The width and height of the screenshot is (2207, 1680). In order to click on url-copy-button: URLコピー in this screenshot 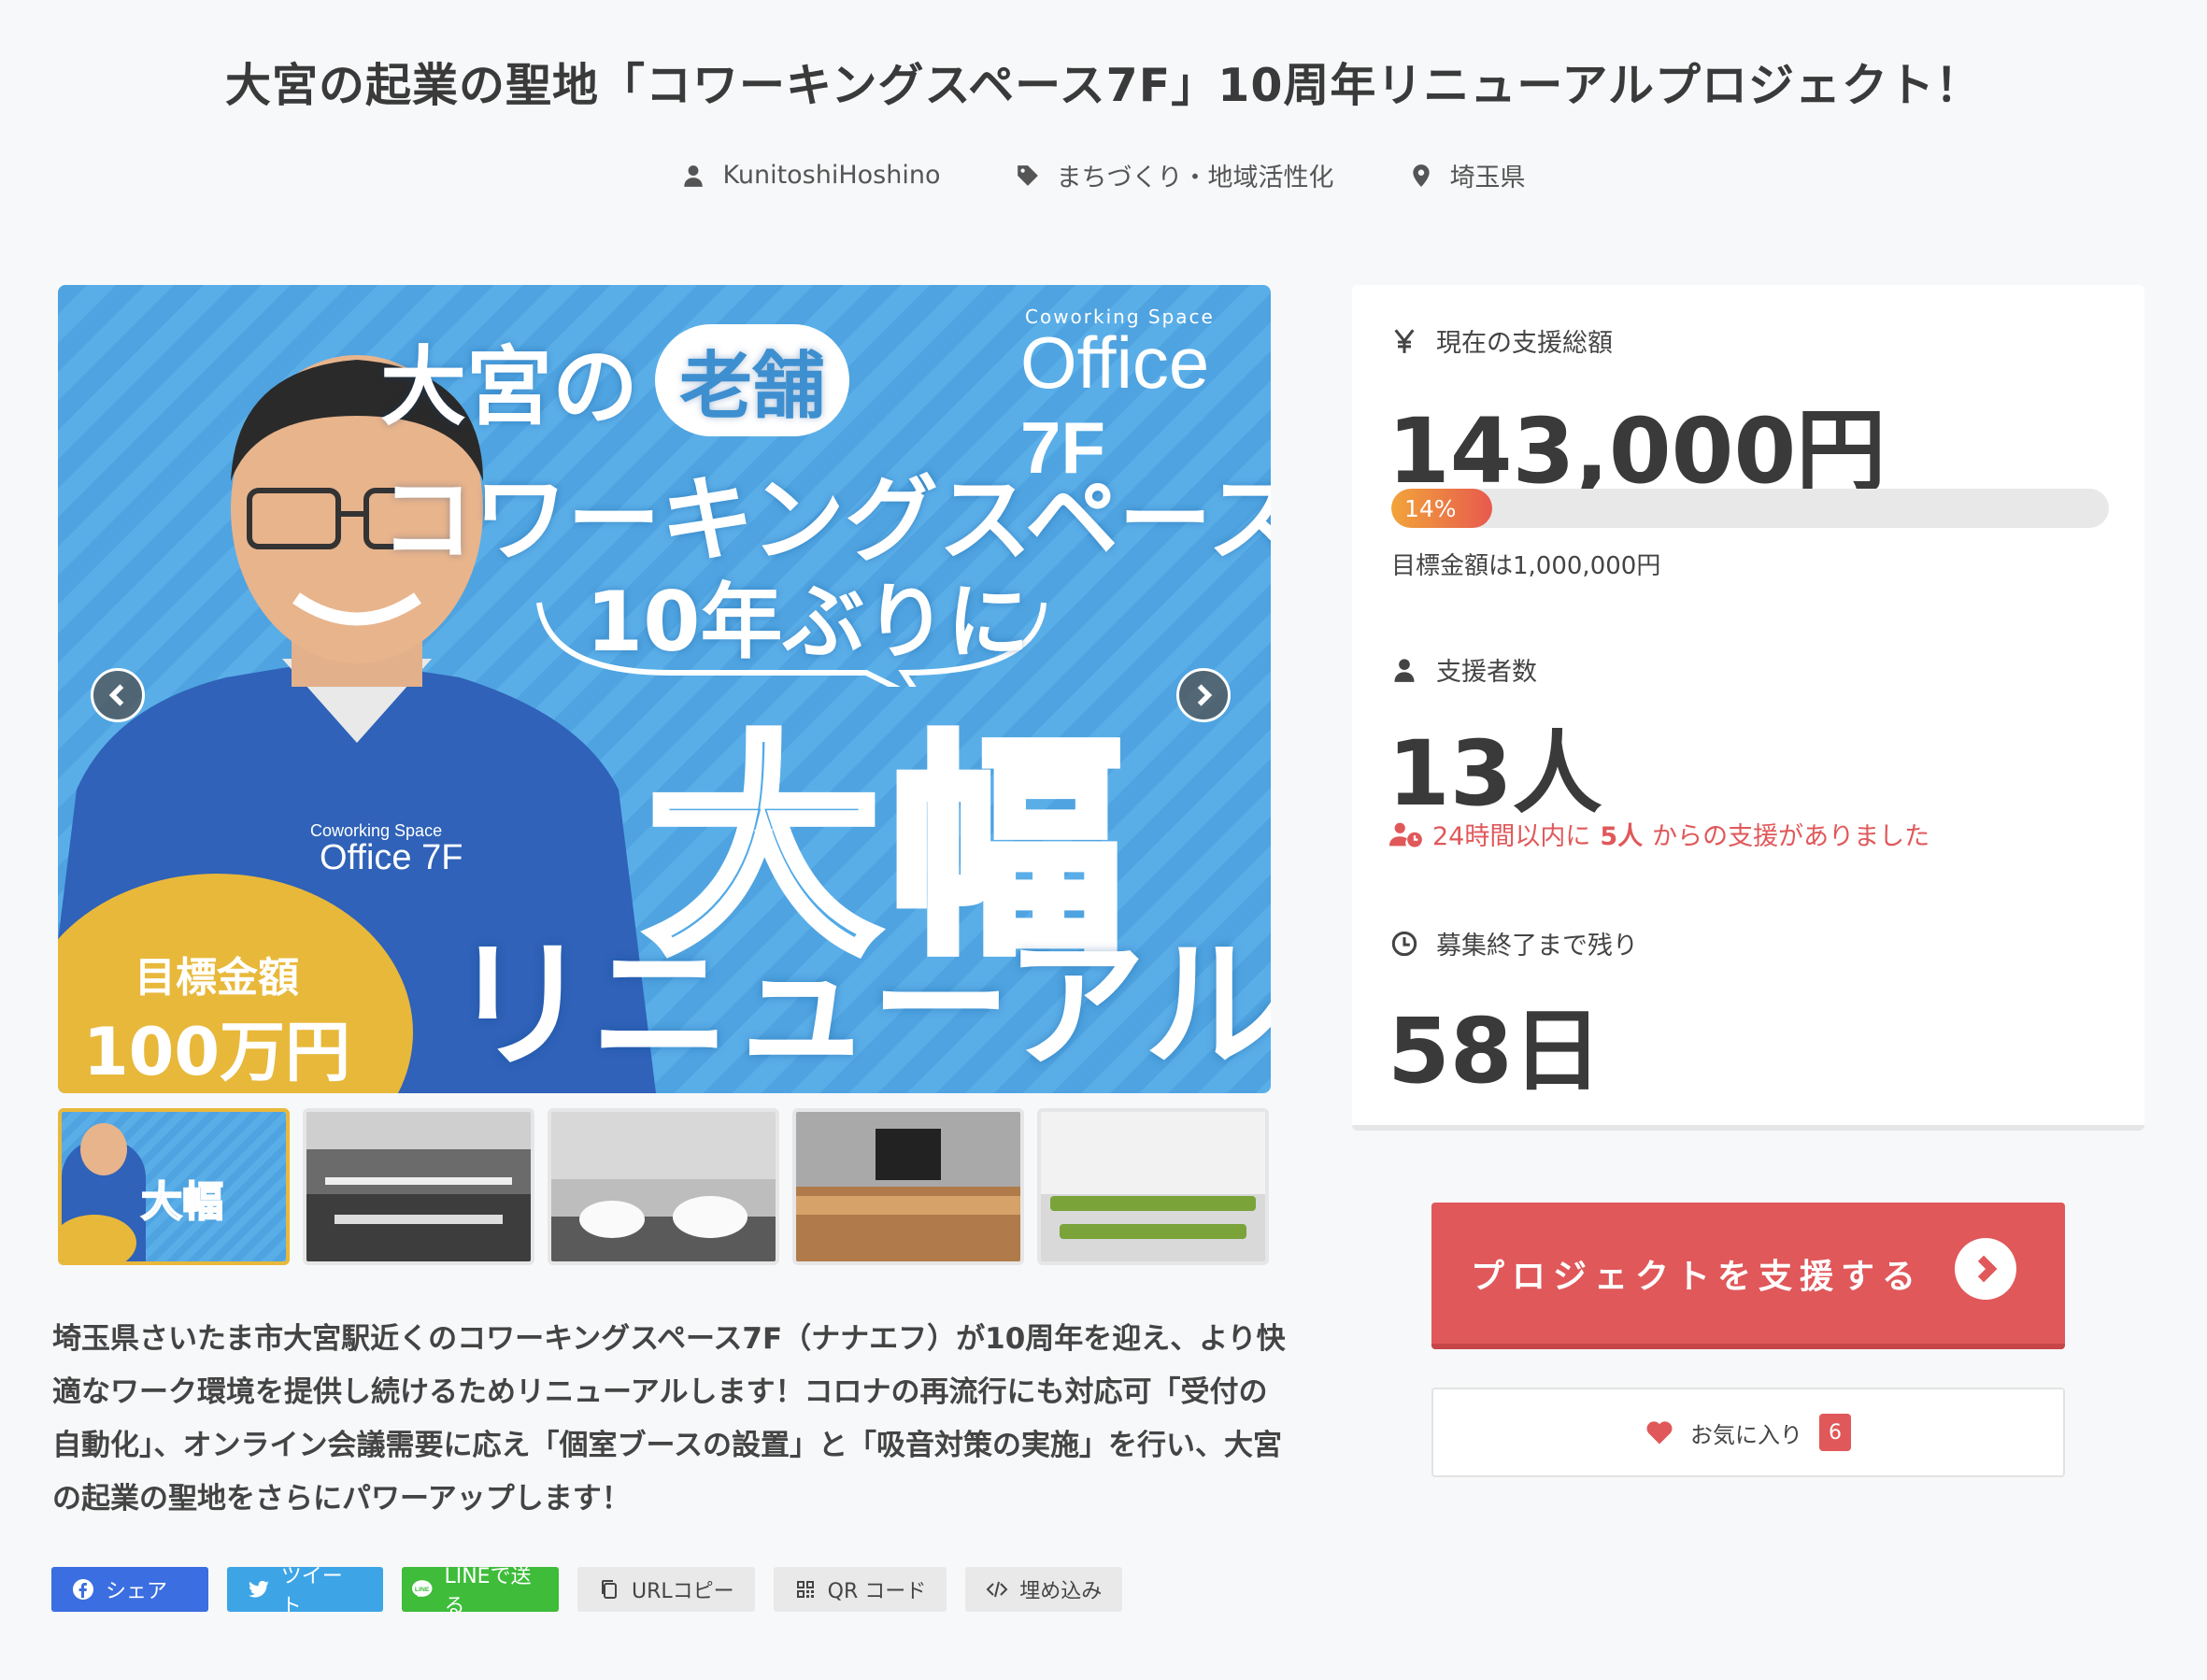, I will do `click(666, 1589)`.